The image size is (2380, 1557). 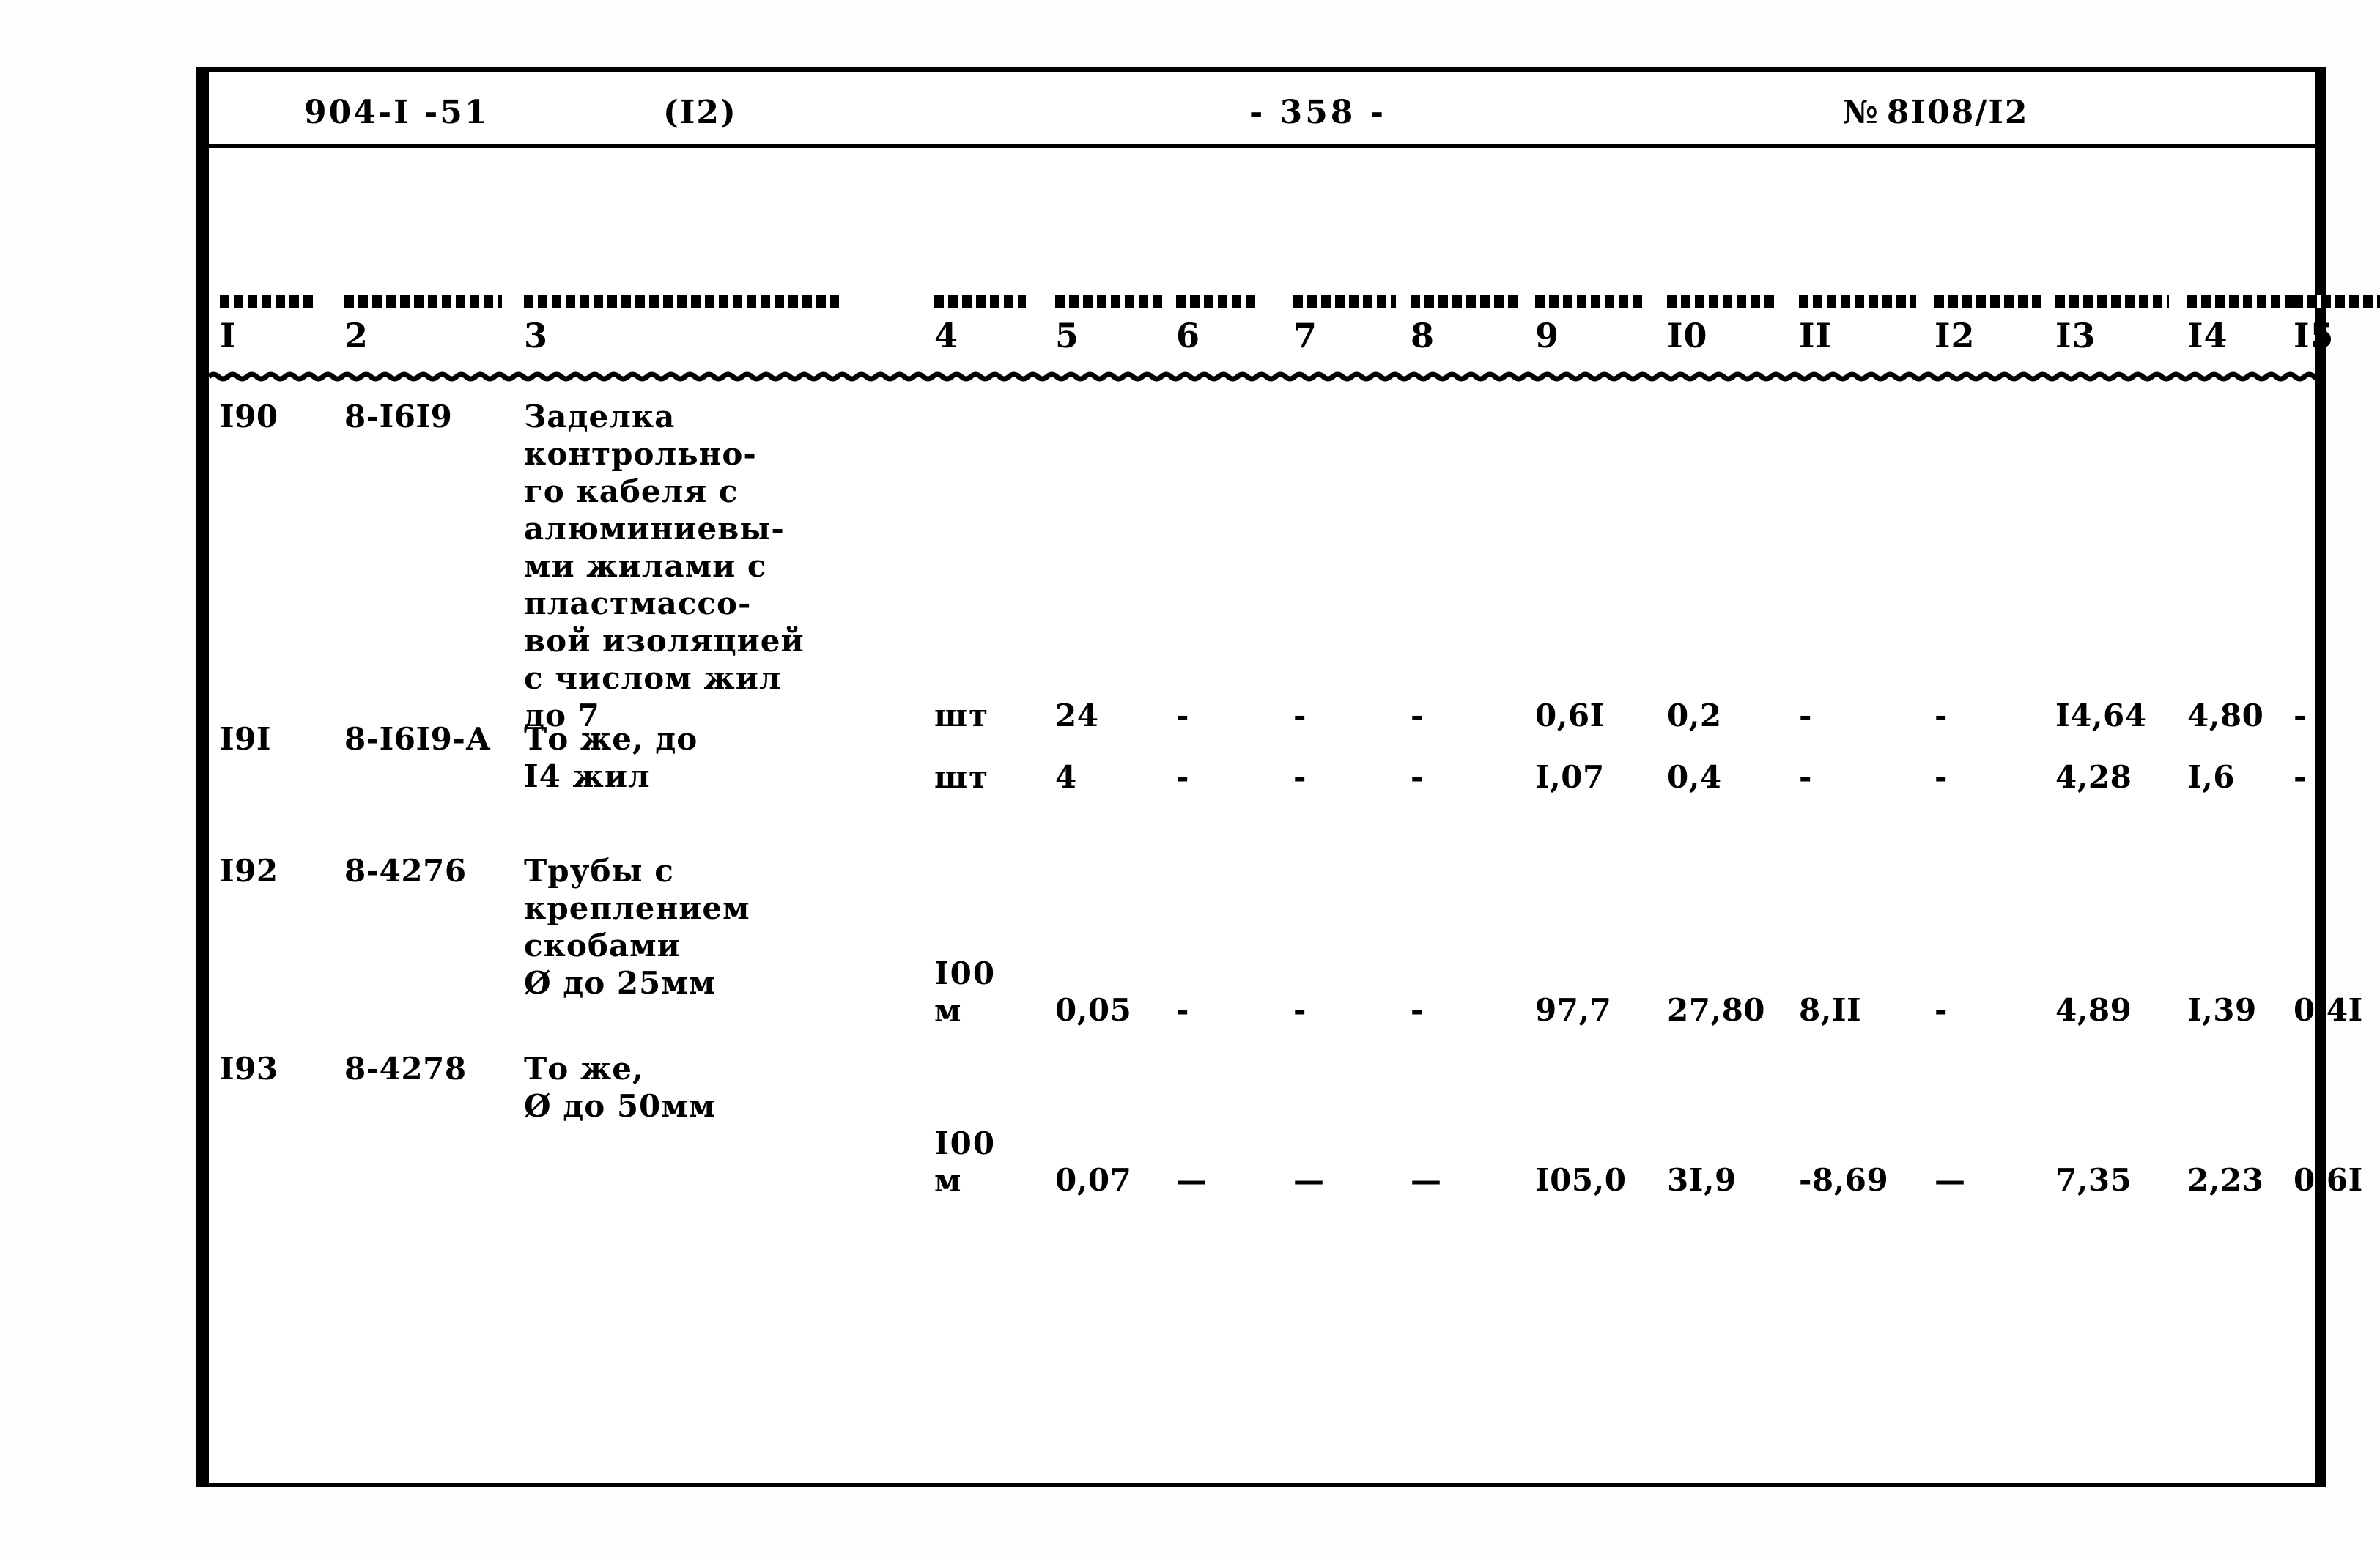 I want to click on number-sign-icon: №, so click(x=1861, y=112).